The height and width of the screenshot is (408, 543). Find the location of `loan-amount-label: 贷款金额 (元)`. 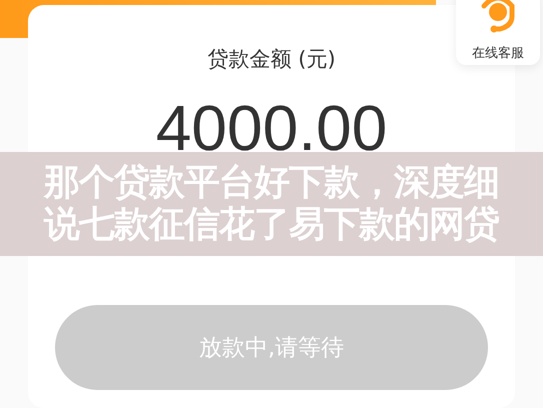

loan-amount-label: 贷款金额 (元) is located at coordinates (271, 59).